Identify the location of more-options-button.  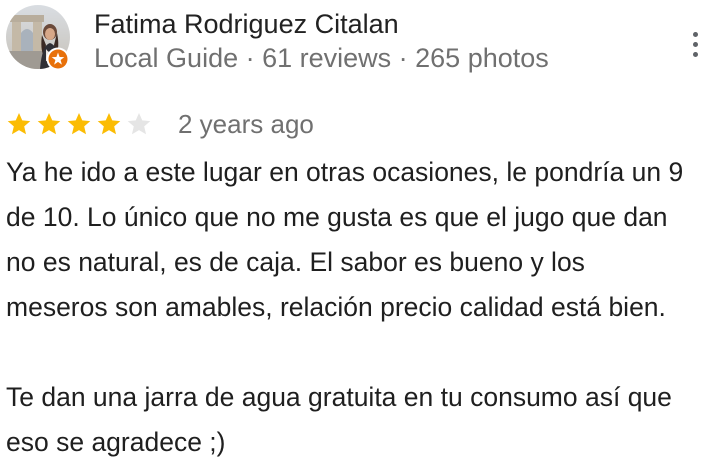
(695, 44).